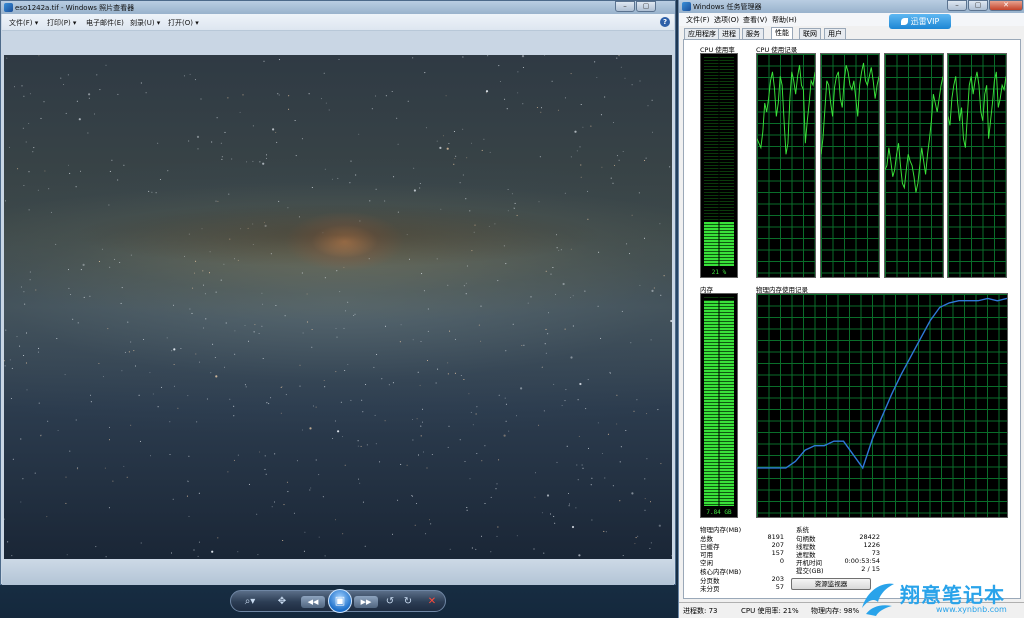  Describe the element at coordinates (432, 602) in the screenshot. I see `delete-icon: ✕` at that location.